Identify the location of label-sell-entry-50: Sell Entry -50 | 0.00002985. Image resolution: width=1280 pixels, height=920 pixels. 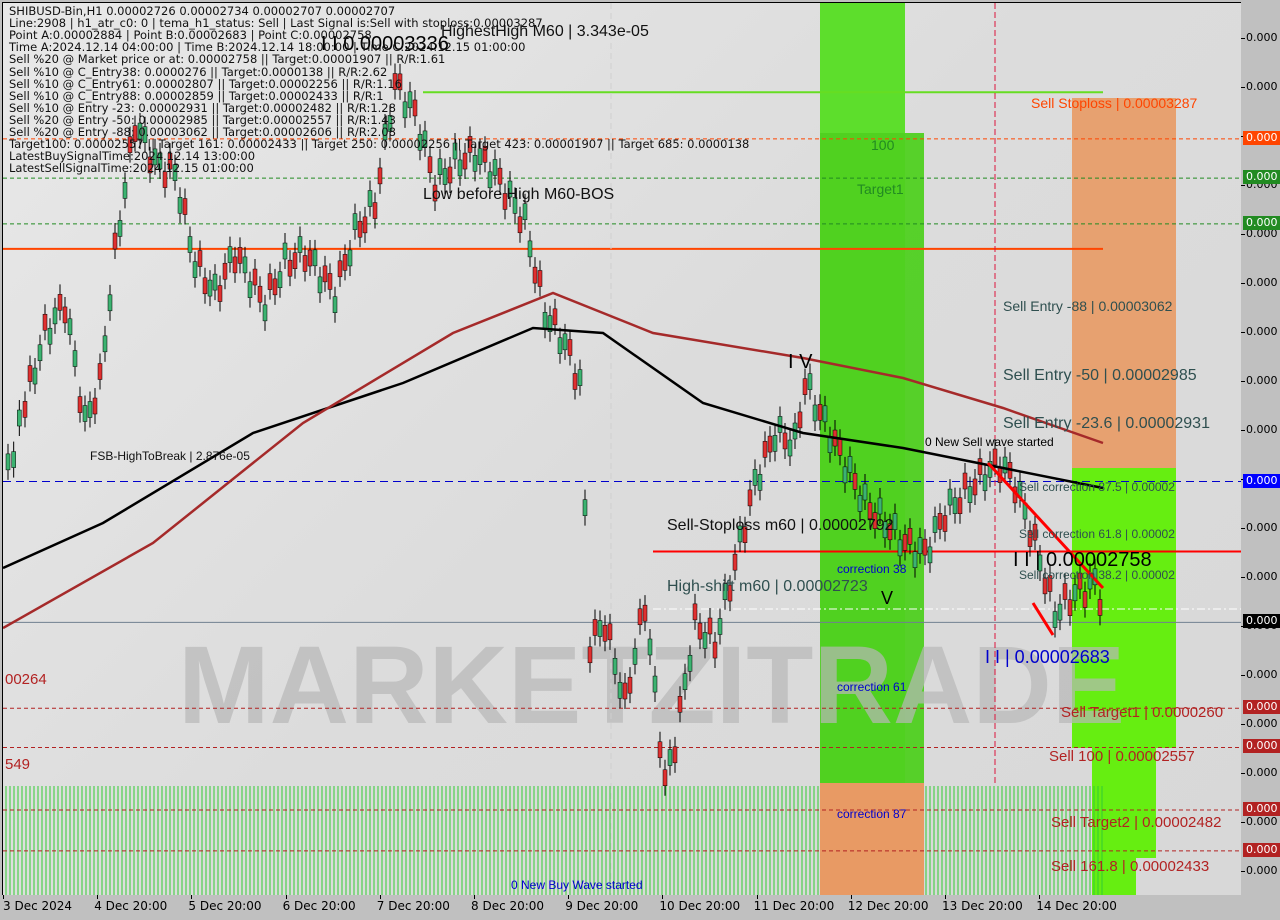
(1100, 375).